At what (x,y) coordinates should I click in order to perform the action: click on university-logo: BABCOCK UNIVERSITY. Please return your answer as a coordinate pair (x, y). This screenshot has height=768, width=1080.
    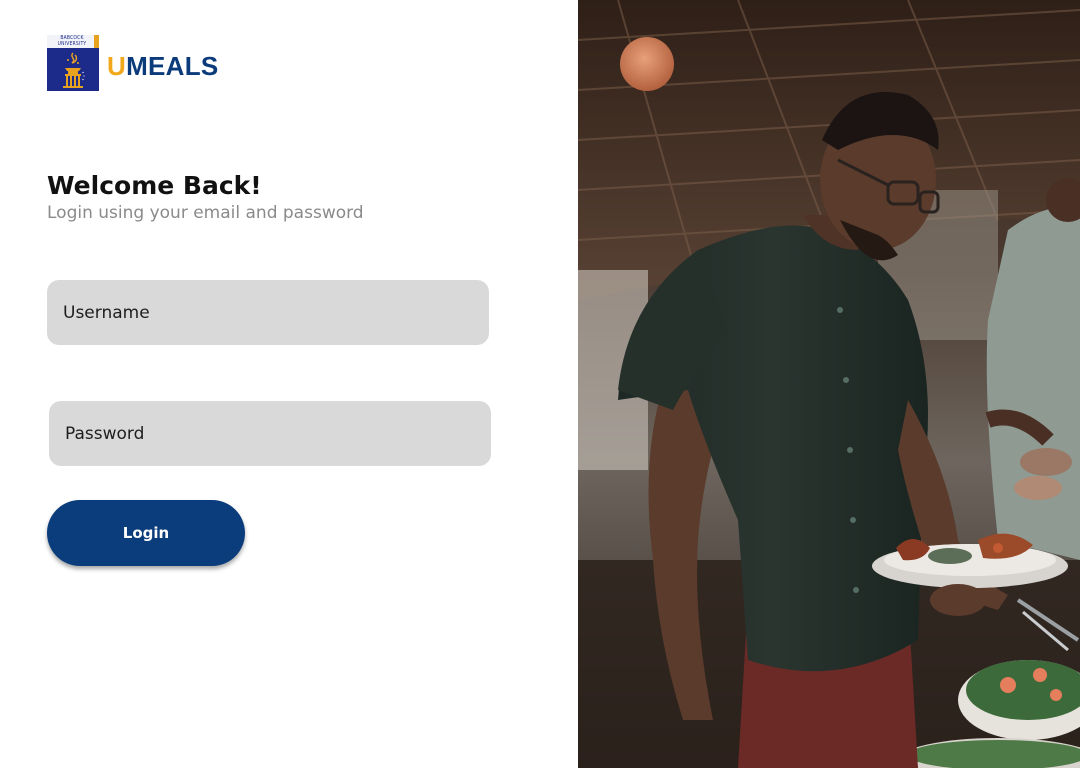
    Looking at the image, I should click on (73, 63).